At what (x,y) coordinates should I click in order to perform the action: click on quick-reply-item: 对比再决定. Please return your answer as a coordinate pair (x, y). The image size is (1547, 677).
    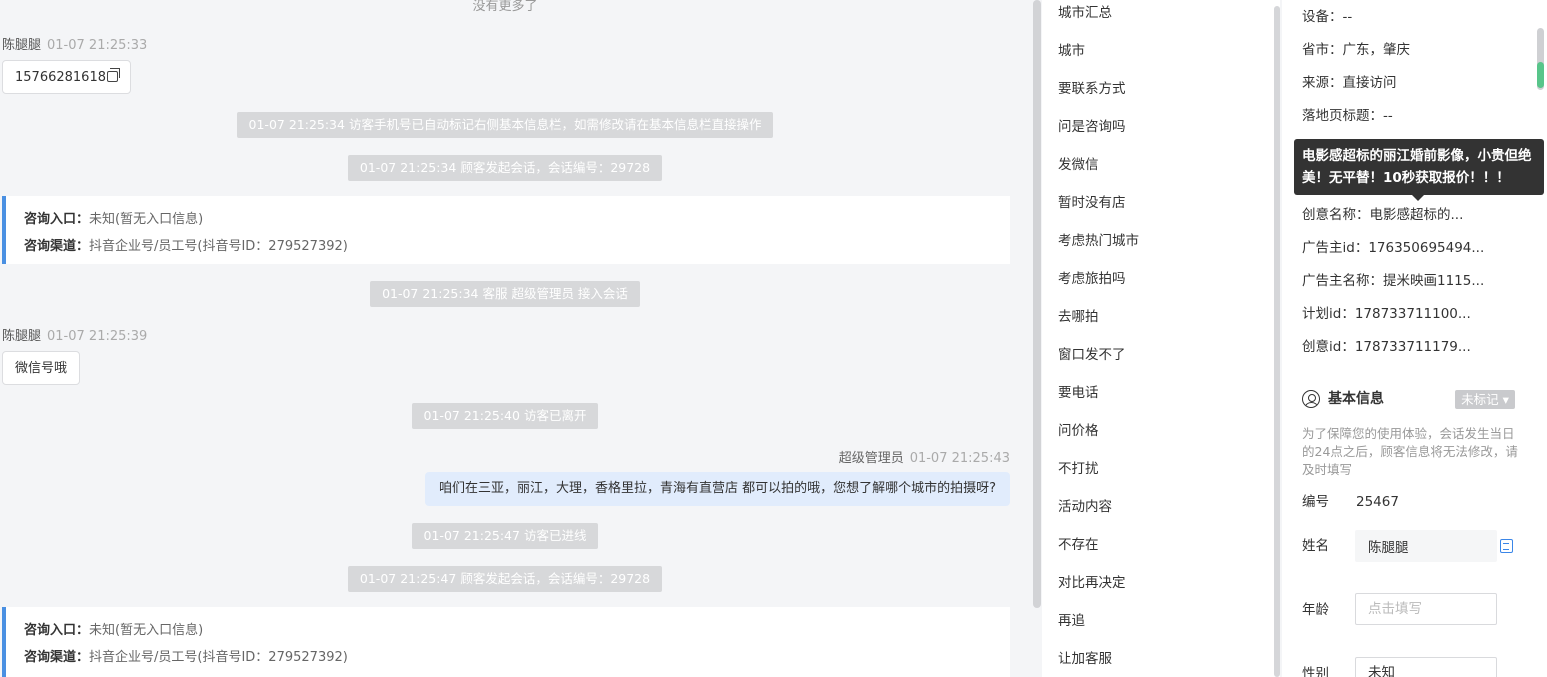
    Looking at the image, I should click on (1092, 583).